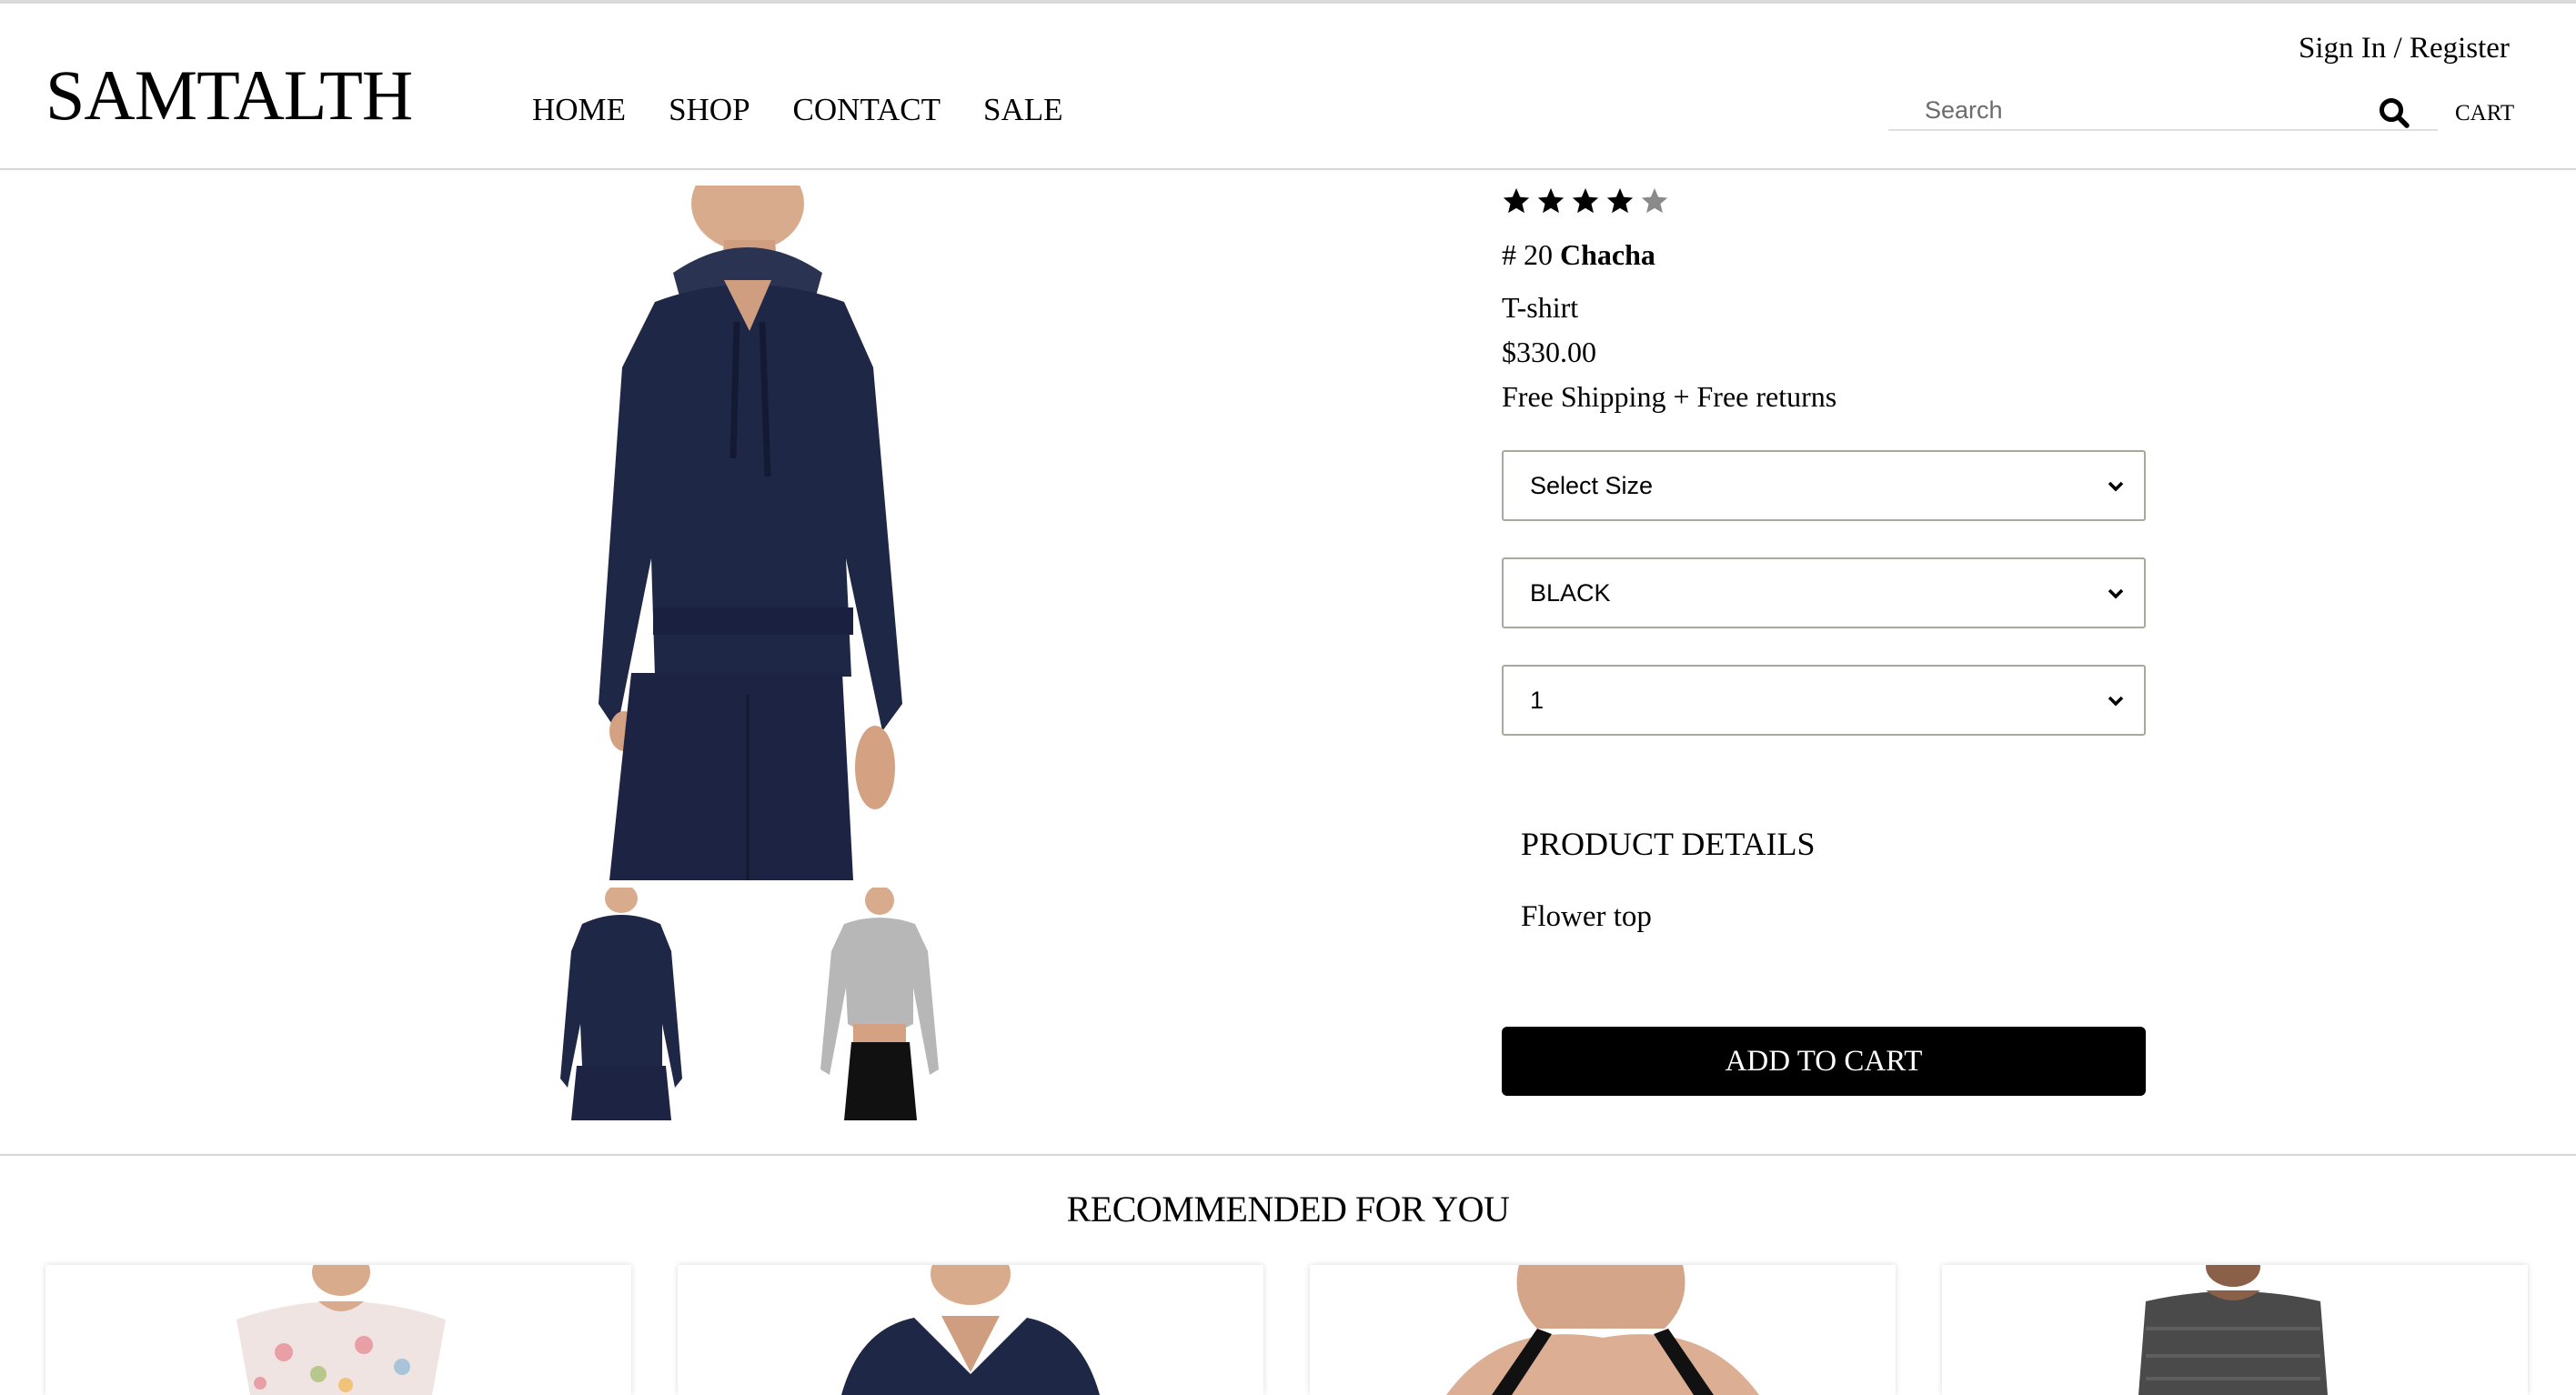 This screenshot has height=1395, width=2576. Describe the element at coordinates (1607, 254) in the screenshot. I see `product-name: Chacha` at that location.